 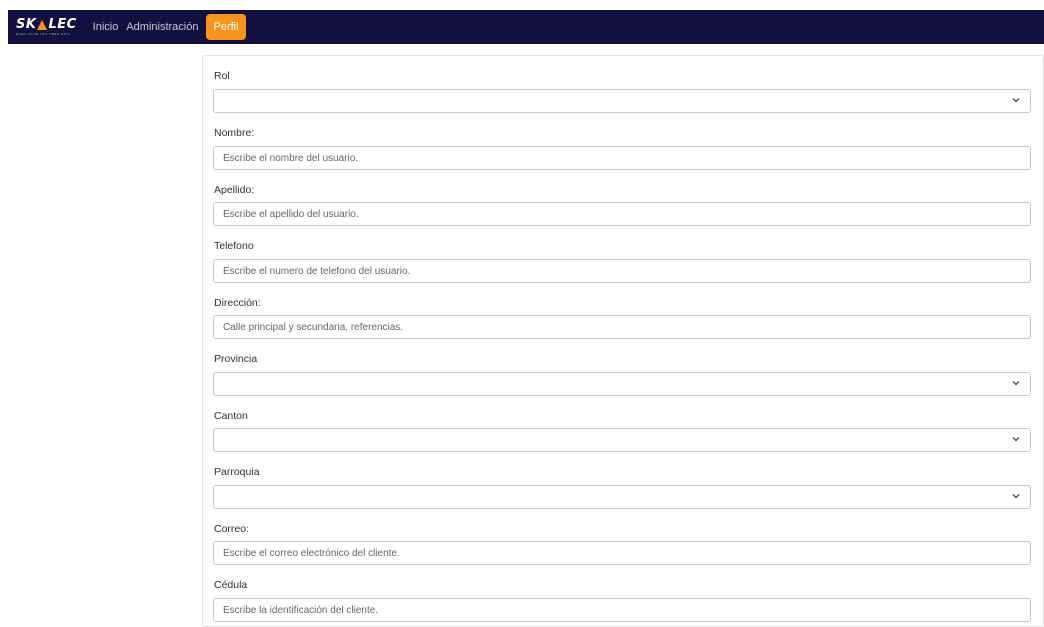 I want to click on parroquia-select-wrapper, so click(x=622, y=497).